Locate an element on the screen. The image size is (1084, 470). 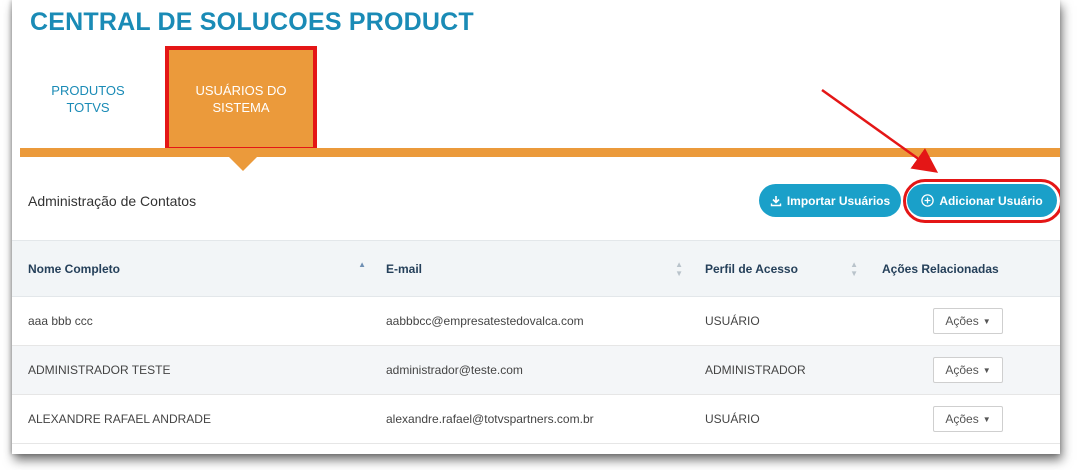
cell-email: aabbbcc@empresatestedovalca.com is located at coordinates (485, 321).